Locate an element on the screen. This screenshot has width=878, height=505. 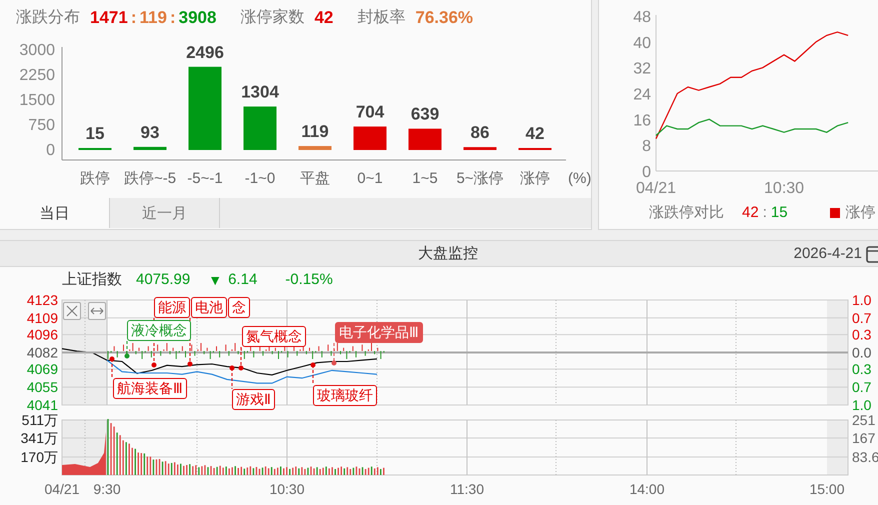
after-hours-shading is located at coordinates (837, 447).